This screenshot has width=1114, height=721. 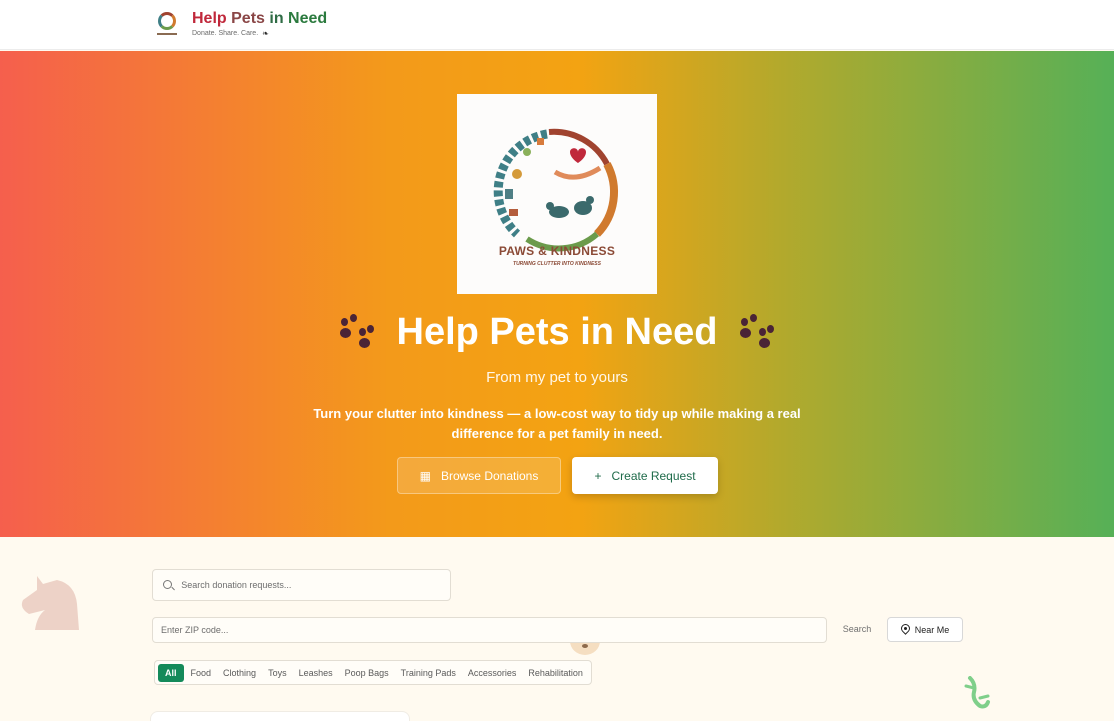 I want to click on search-input, so click(x=315, y=585).